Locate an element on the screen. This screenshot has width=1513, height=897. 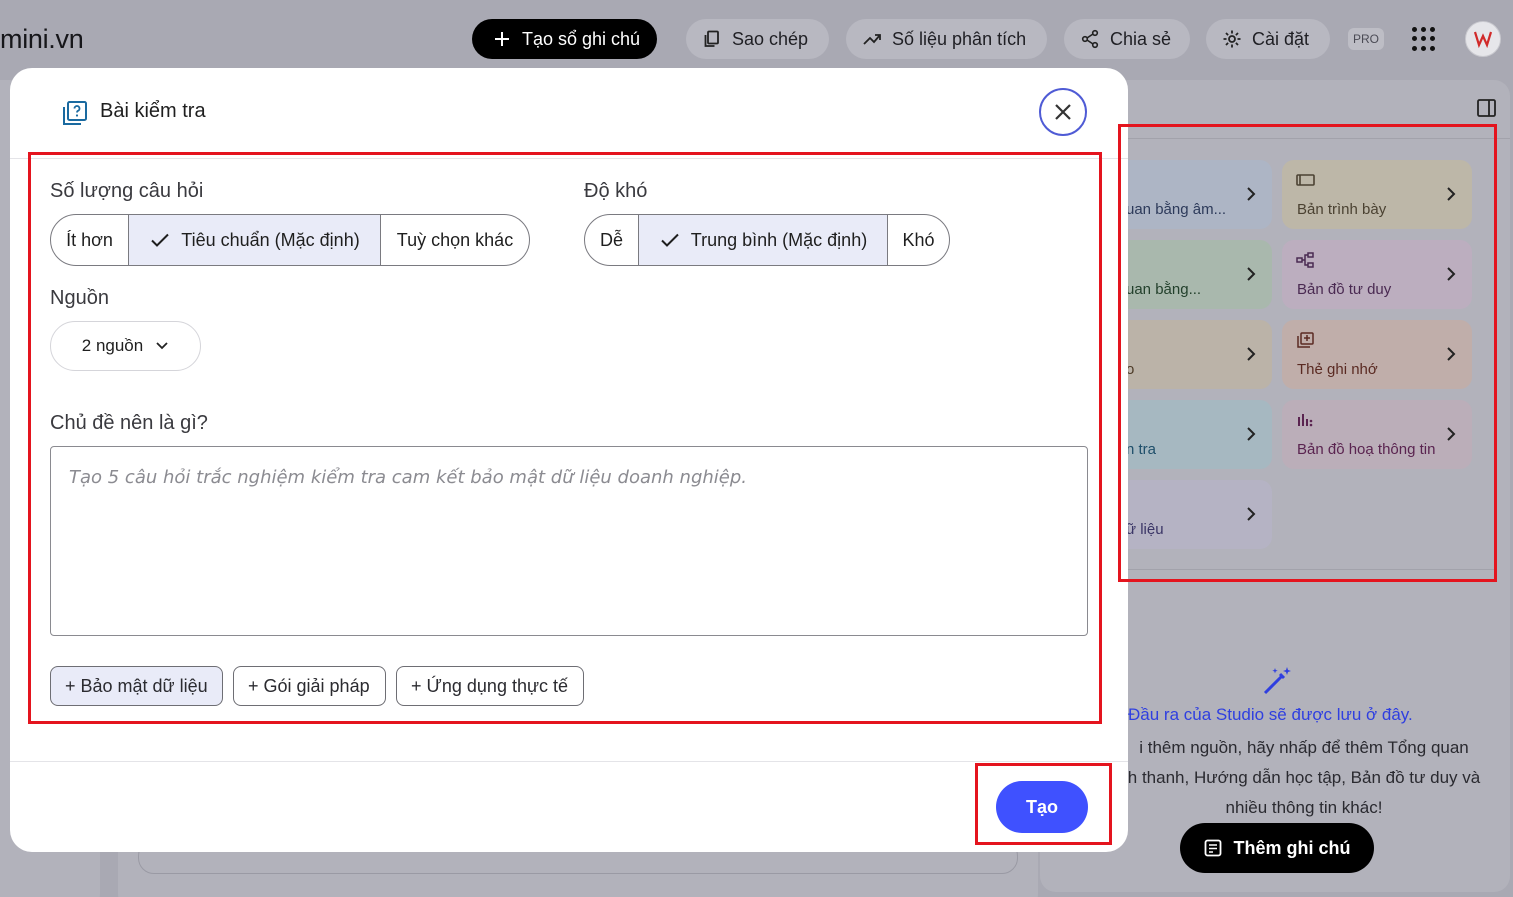
studio-empty-title: Đầu ra của Studio sẽ được lưu ở đây. is located at coordinates (1270, 714).